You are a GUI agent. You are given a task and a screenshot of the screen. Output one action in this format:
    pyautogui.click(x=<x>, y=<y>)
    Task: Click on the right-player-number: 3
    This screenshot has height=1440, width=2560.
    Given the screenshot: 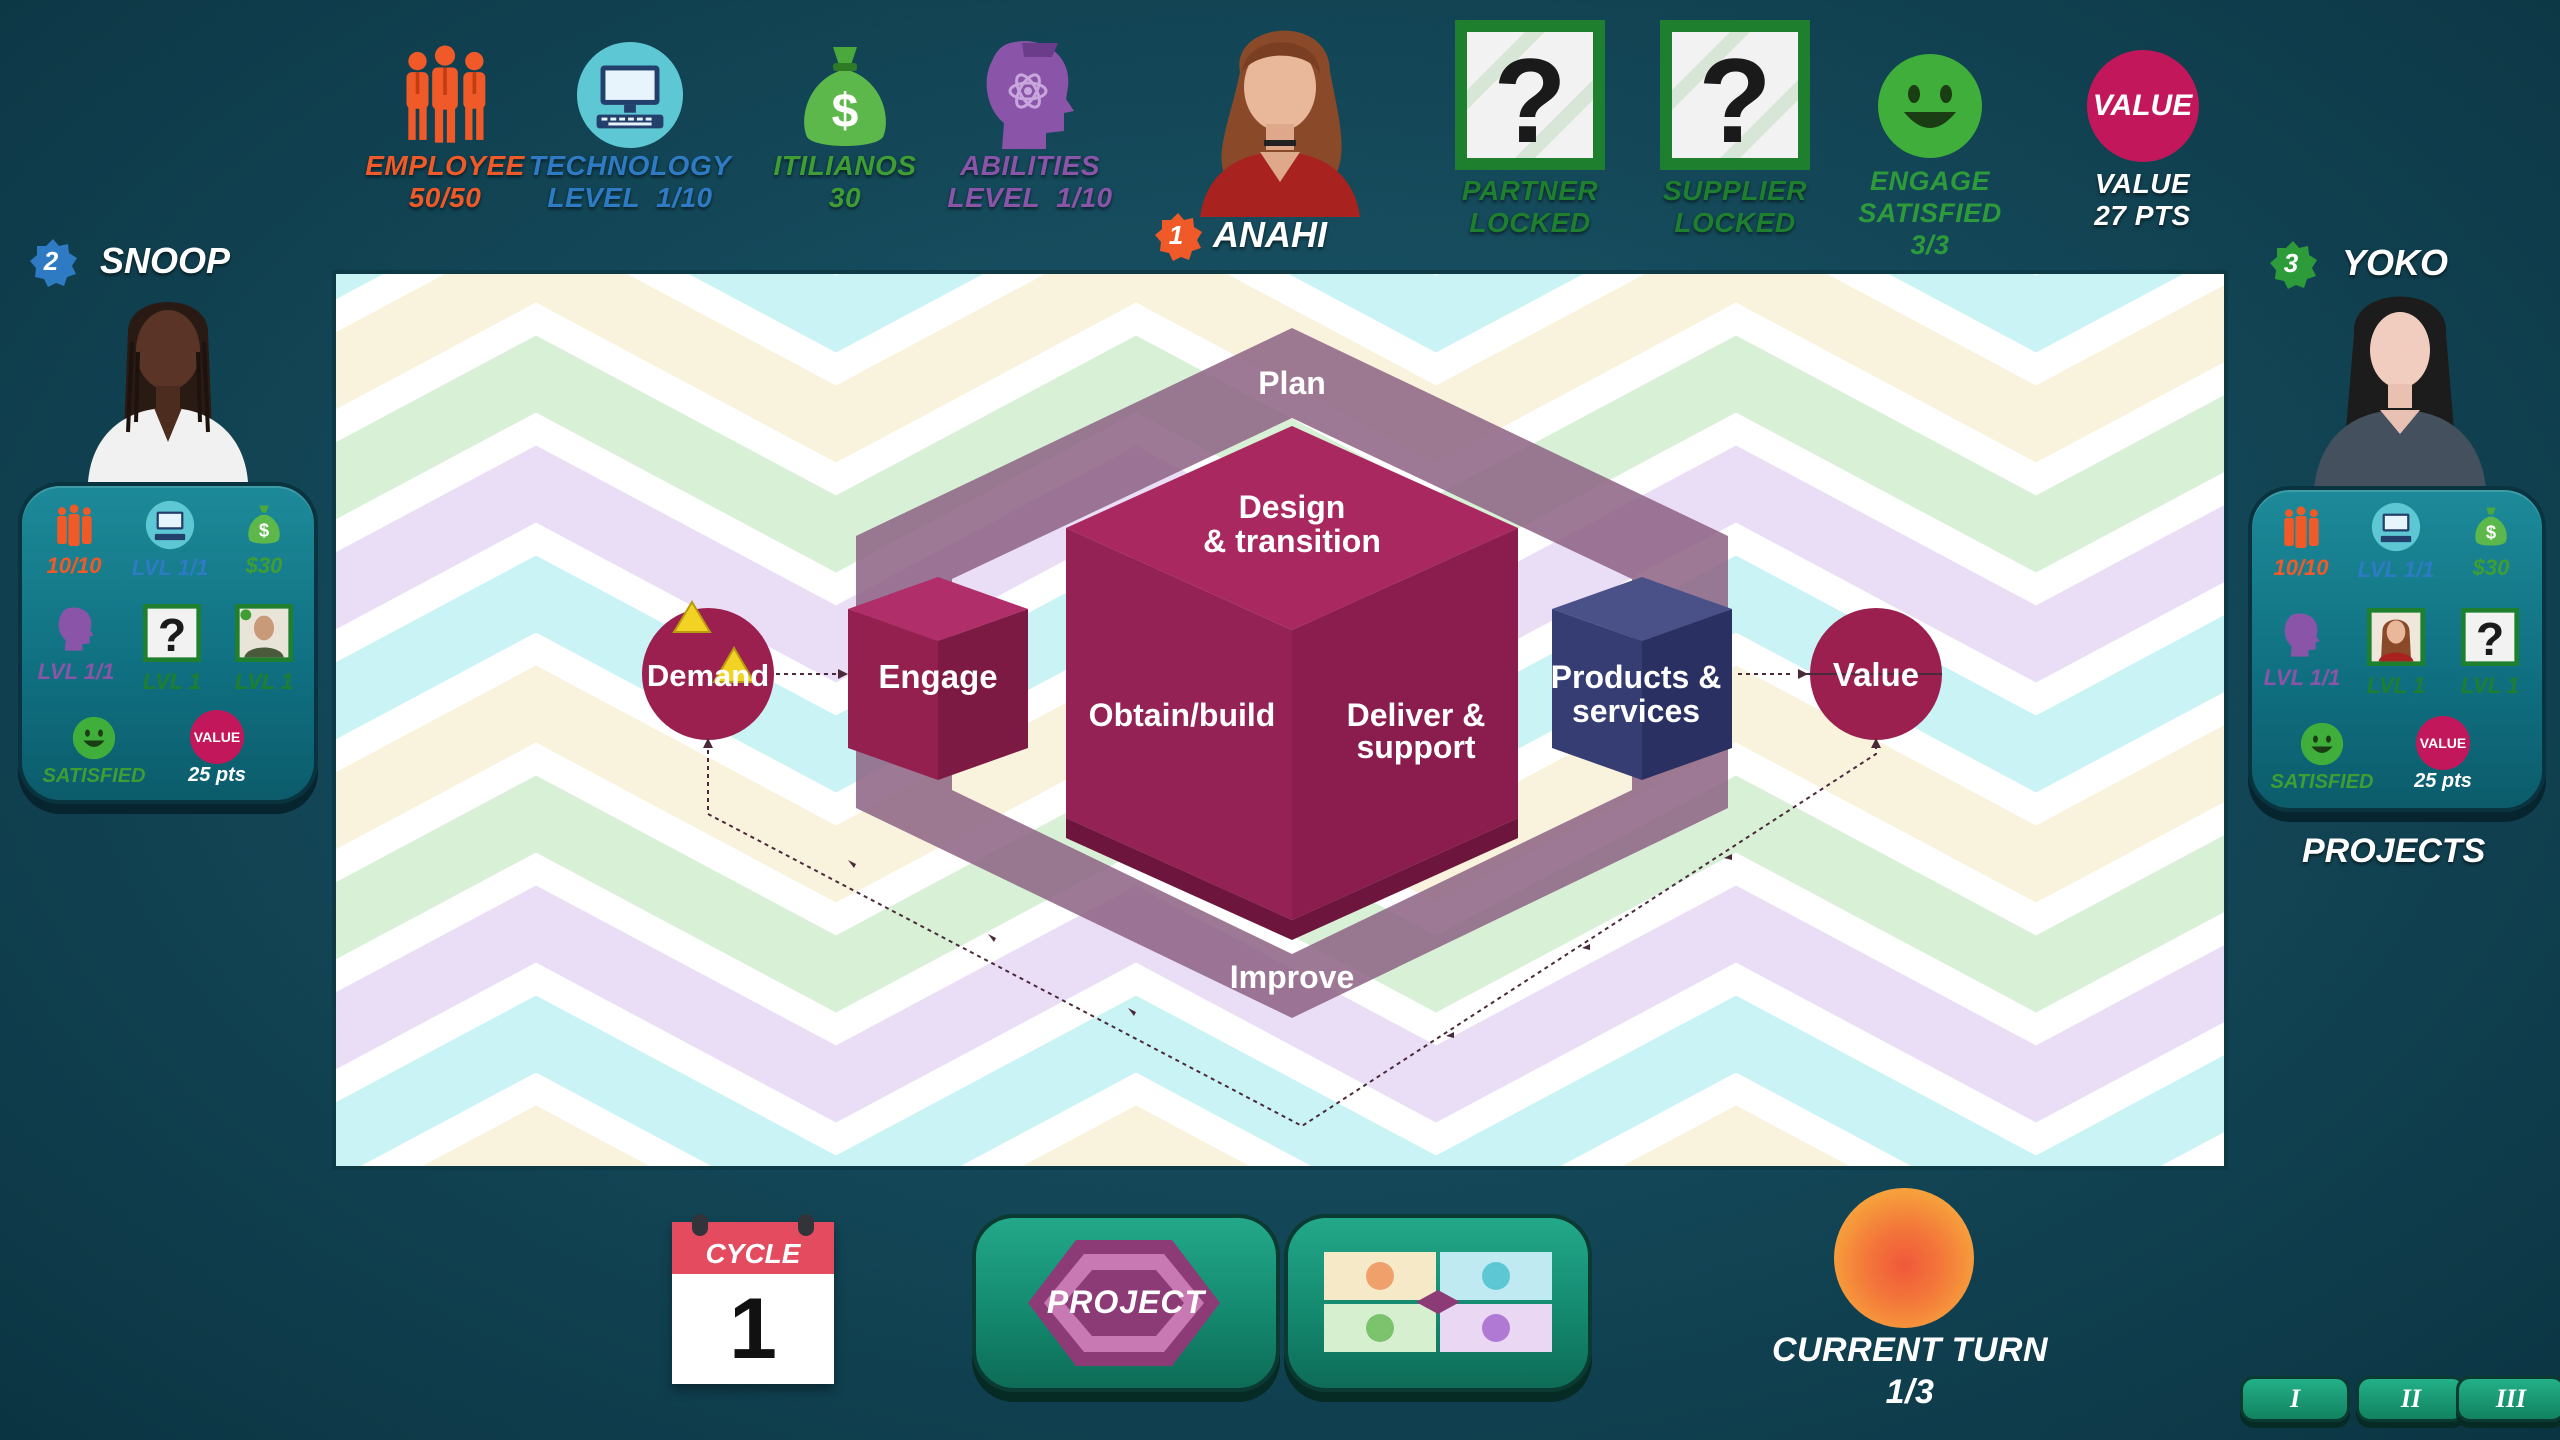 What is the action you would take?
    pyautogui.click(x=2291, y=262)
    